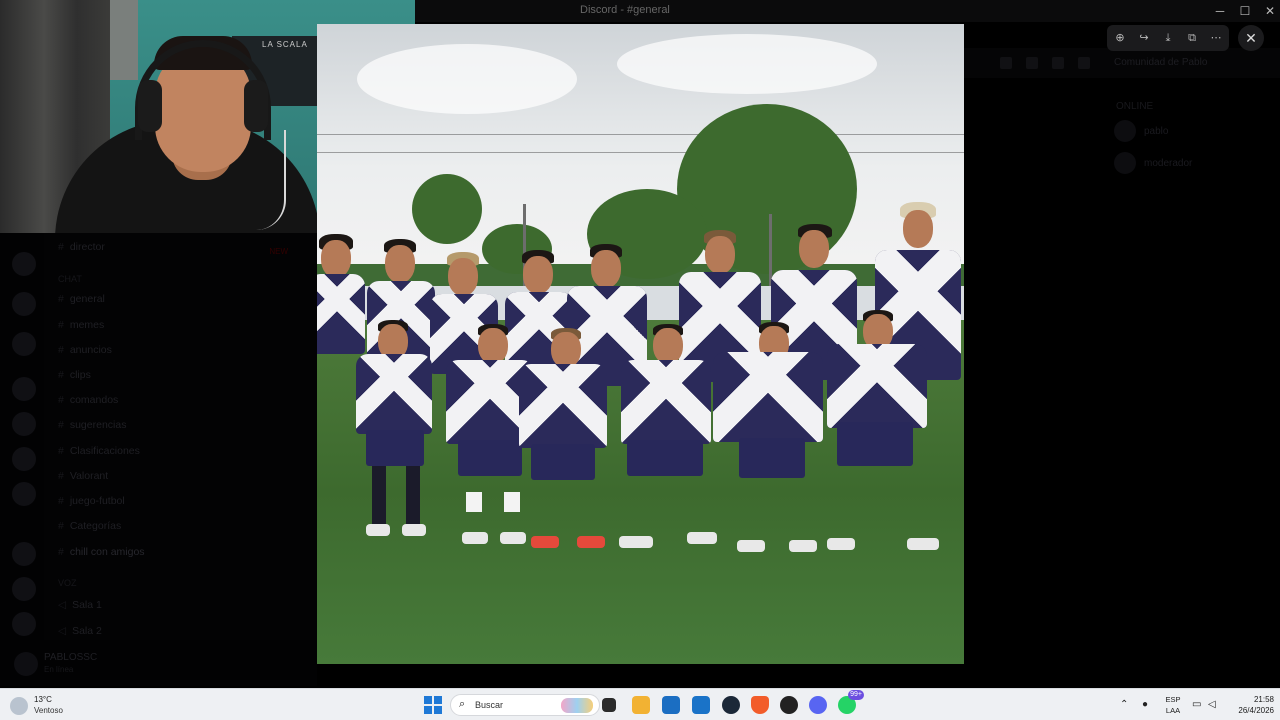  I want to click on zoom-in-icon: ⊕, so click(1120, 38).